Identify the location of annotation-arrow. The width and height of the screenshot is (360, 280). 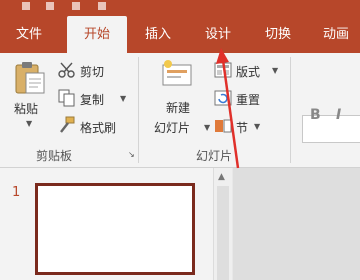
(228, 108).